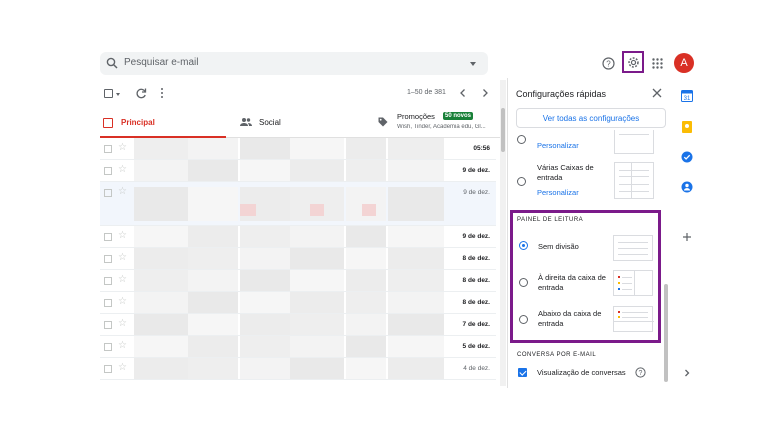  What do you see at coordinates (684, 63) in the screenshot?
I see `avatar: A` at bounding box center [684, 63].